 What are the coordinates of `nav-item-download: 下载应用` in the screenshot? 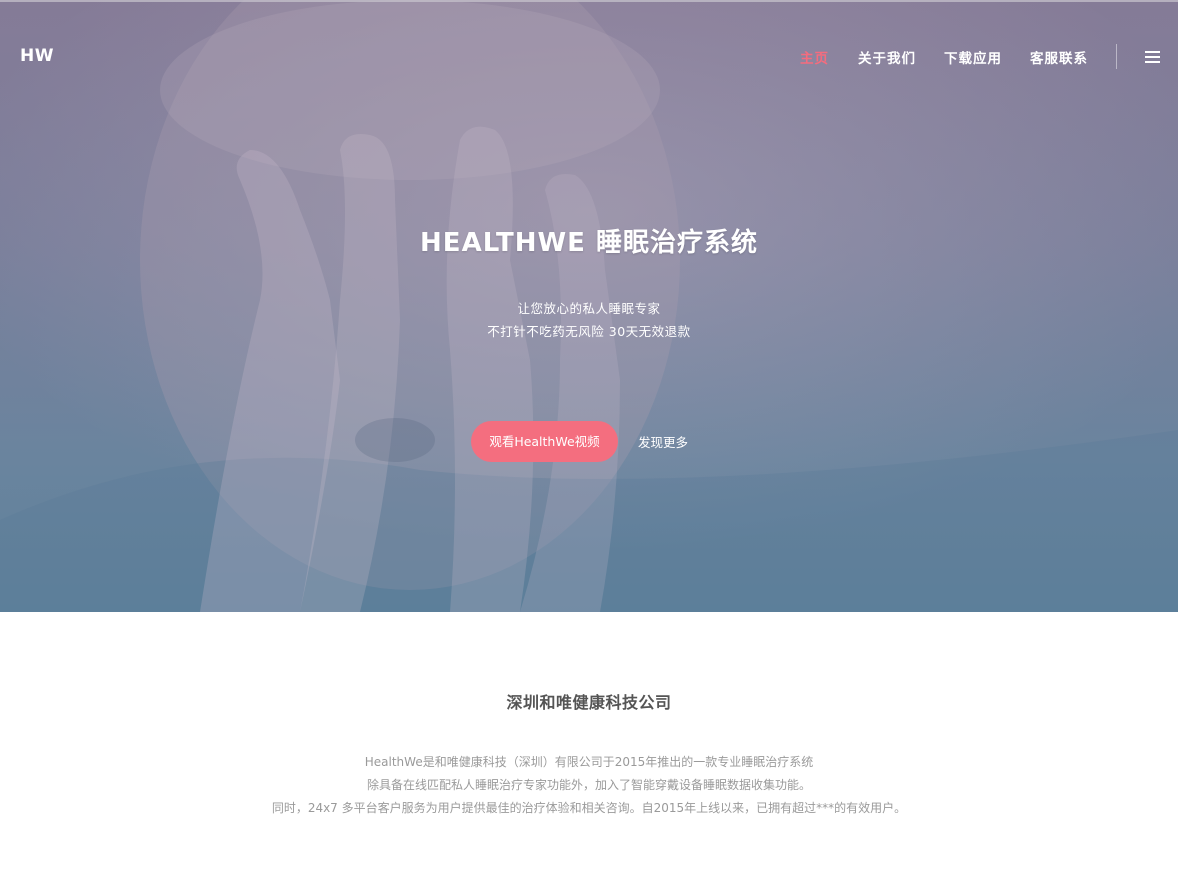 It's located at (973, 57).